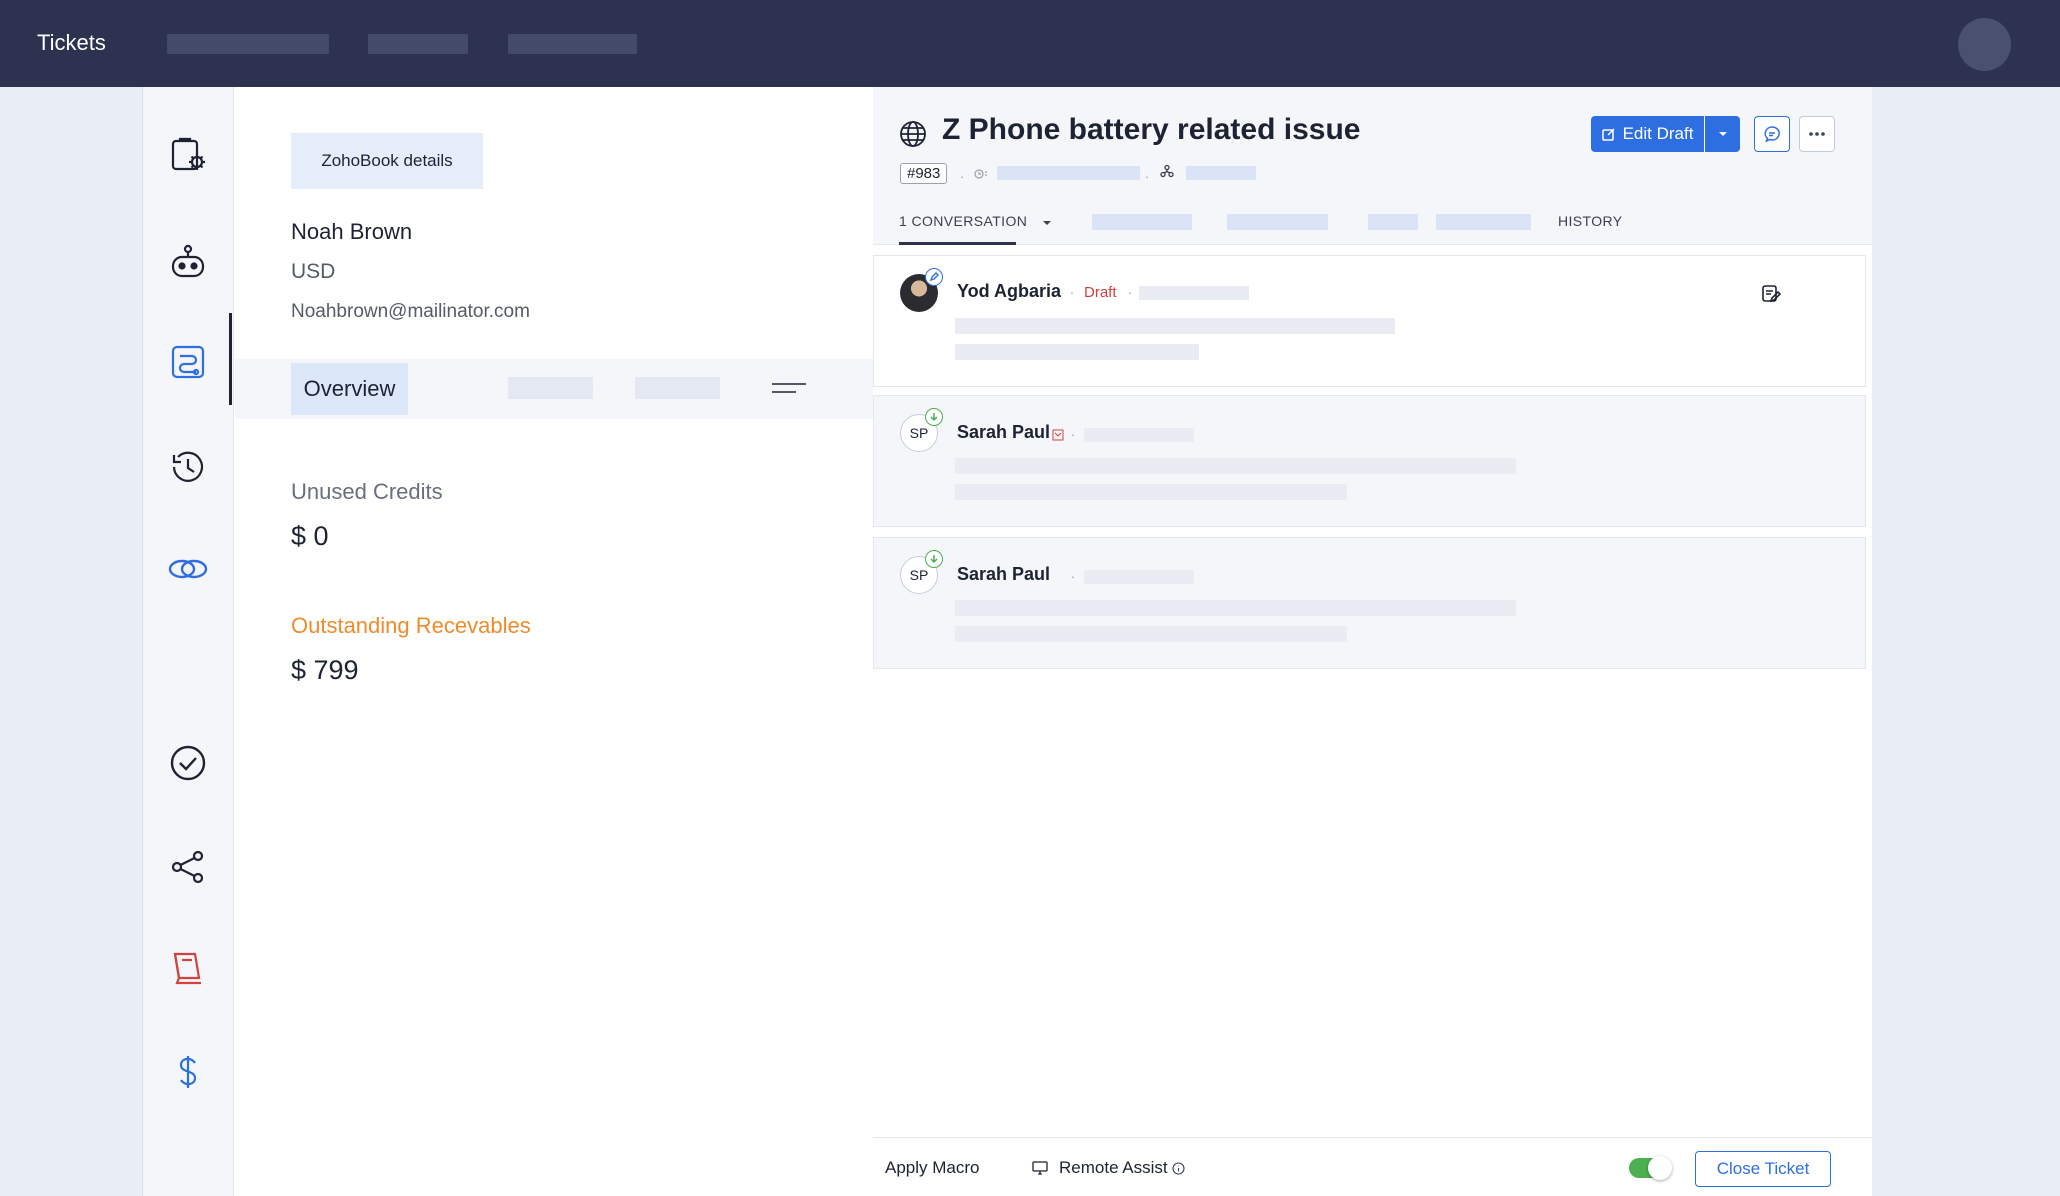  What do you see at coordinates (188, 867) in the screenshot?
I see `share-icon` at bounding box center [188, 867].